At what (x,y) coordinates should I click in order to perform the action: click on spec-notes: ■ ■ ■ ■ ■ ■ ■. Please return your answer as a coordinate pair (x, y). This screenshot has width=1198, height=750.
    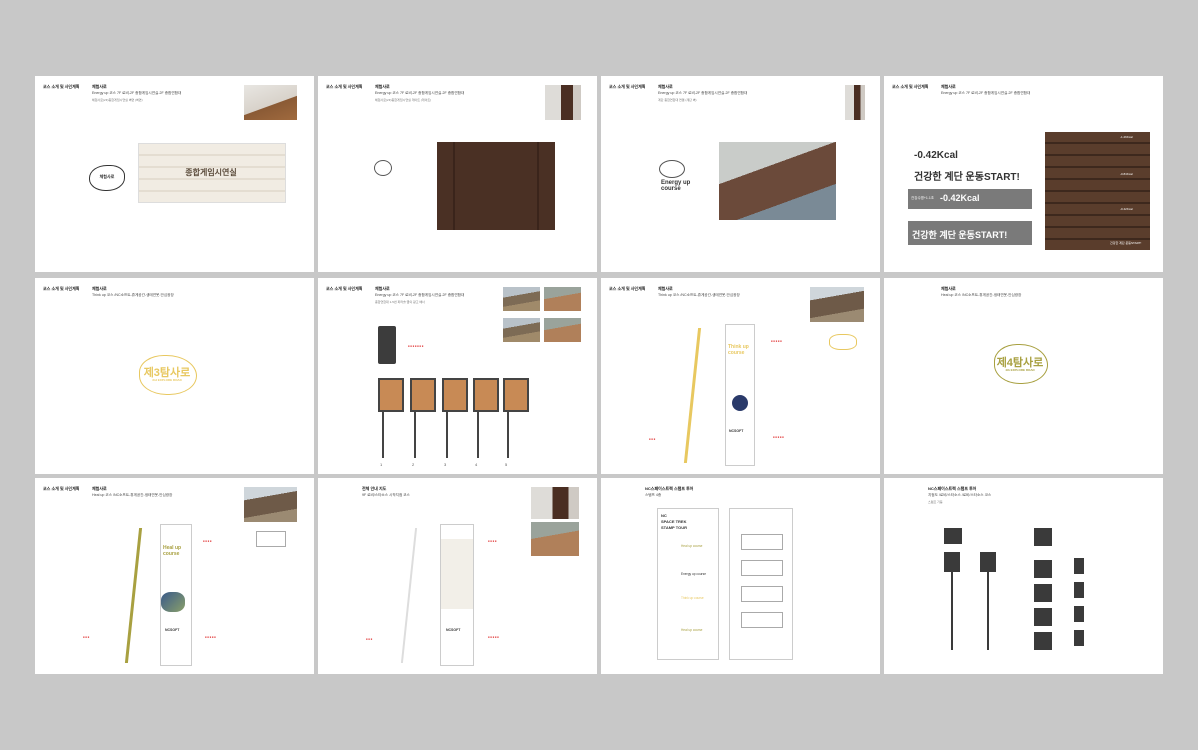
    Looking at the image, I should click on (416, 346).